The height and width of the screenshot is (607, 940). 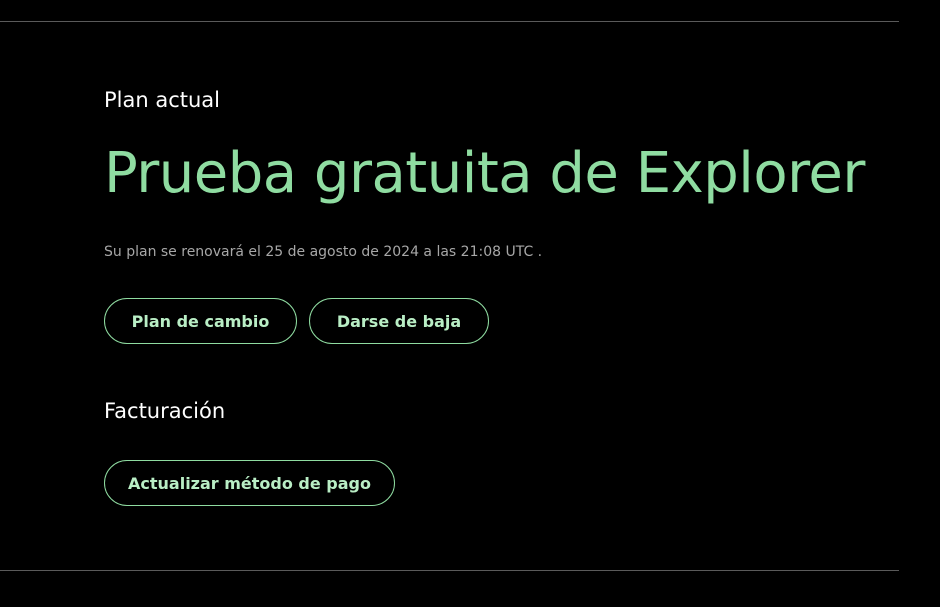 What do you see at coordinates (449, 21) in the screenshot?
I see `top-divider` at bounding box center [449, 21].